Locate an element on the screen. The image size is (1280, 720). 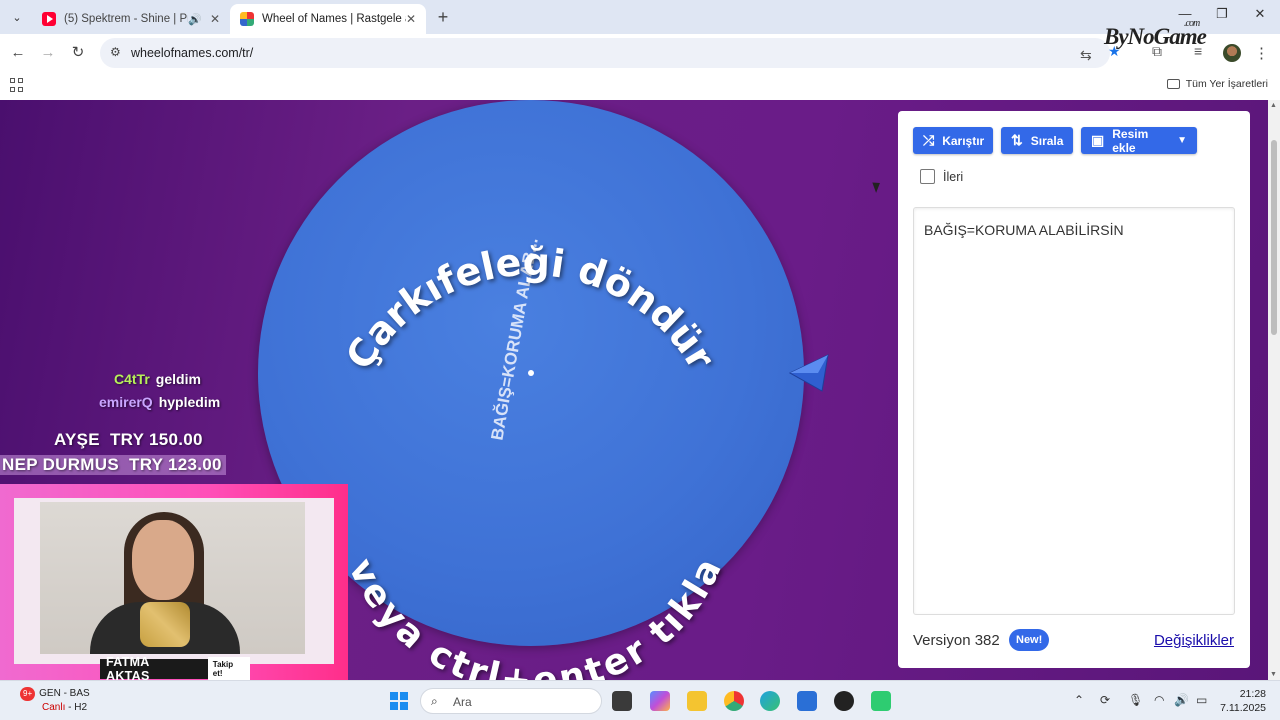
wheel-pointer-icon is located at coordinates (808, 373).